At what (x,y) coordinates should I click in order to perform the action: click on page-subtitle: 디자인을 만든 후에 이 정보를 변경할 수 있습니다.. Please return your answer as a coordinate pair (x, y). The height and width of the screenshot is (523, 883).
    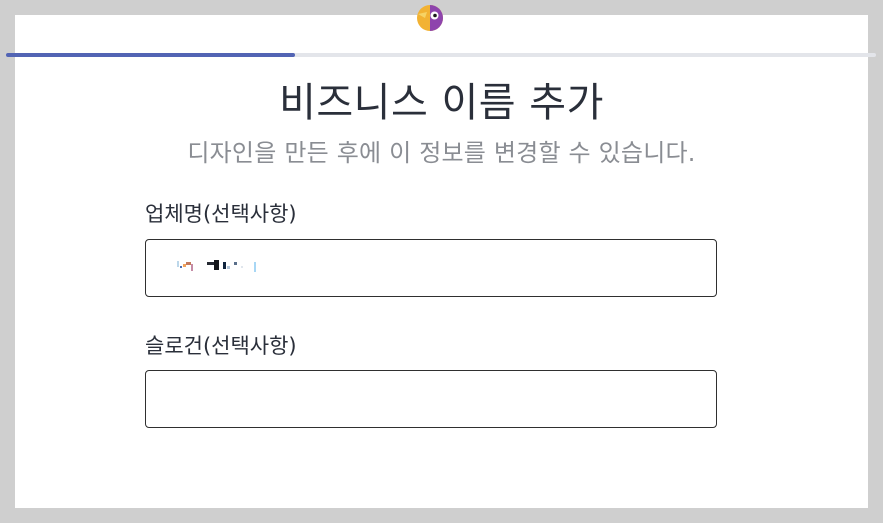
    Looking at the image, I should click on (441, 153).